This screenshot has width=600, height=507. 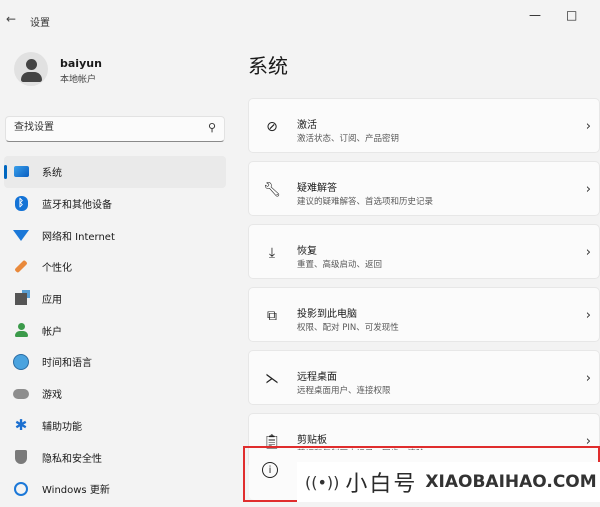 I want to click on globe-clock-icon, so click(x=21, y=361).